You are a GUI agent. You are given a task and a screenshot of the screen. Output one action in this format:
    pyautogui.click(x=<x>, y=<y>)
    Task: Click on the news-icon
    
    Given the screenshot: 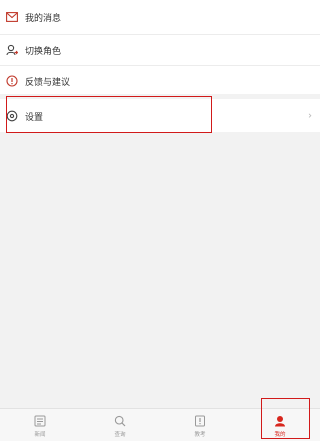 What is the action you would take?
    pyautogui.click(x=40, y=421)
    